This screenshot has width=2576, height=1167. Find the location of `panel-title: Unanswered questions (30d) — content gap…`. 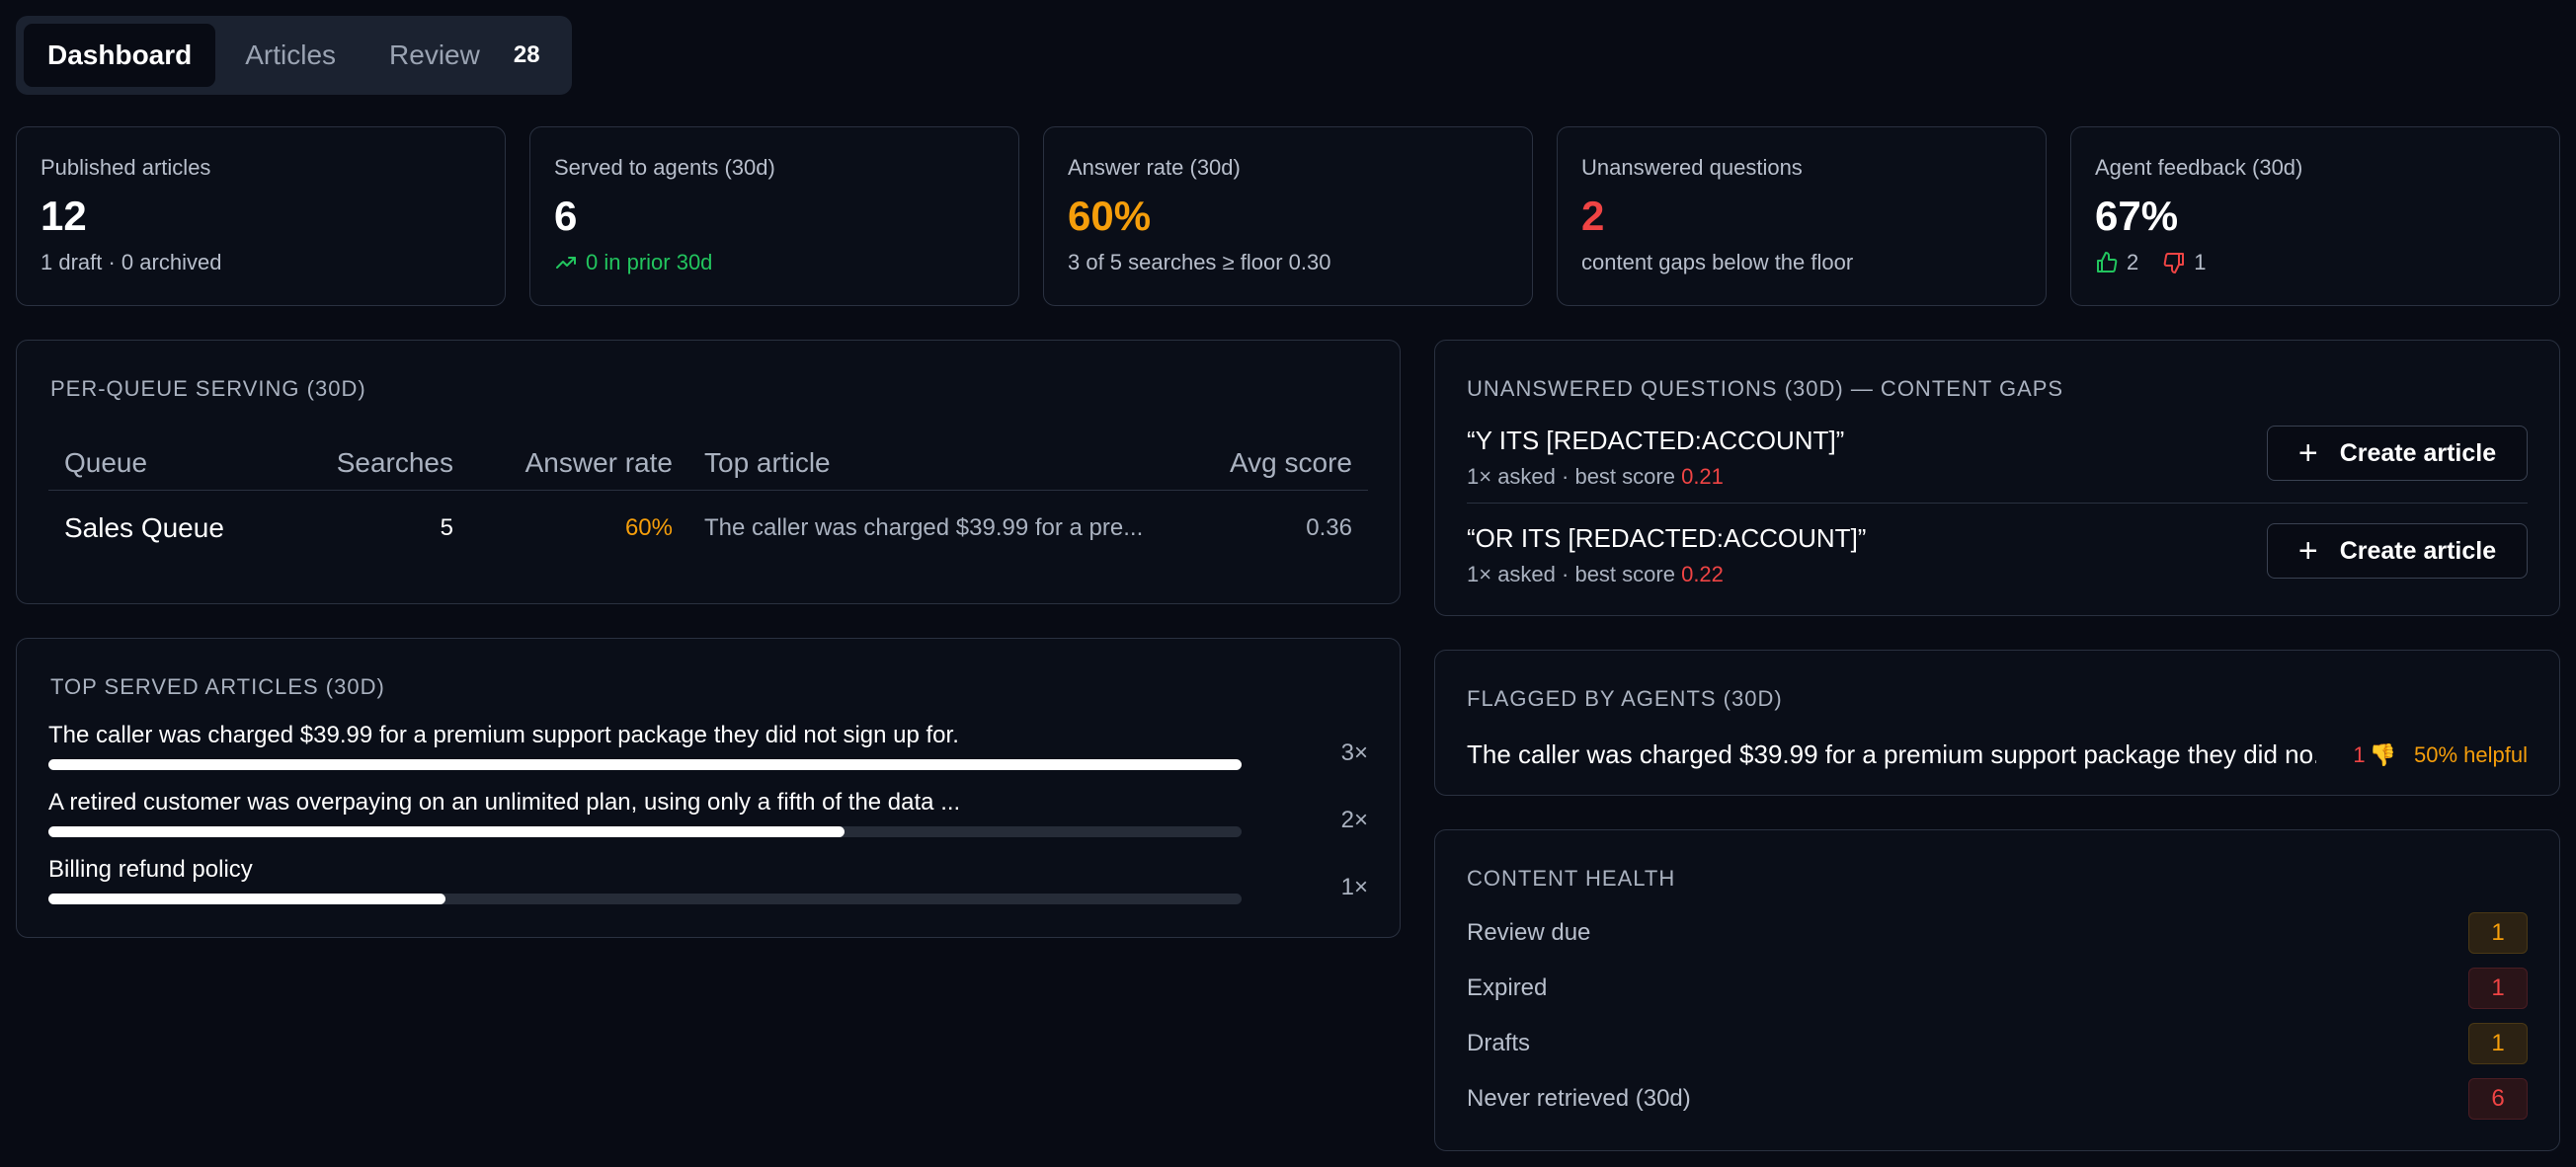

panel-title: Unanswered questions (30d) — content gap… is located at coordinates (1765, 388).